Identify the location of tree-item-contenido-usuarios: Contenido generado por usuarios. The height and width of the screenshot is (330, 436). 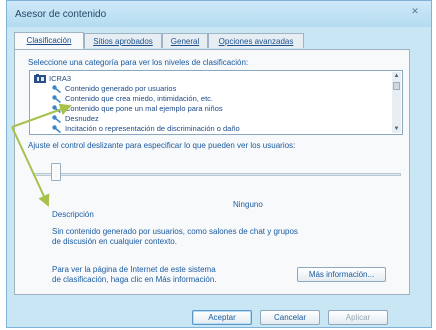
(120, 88).